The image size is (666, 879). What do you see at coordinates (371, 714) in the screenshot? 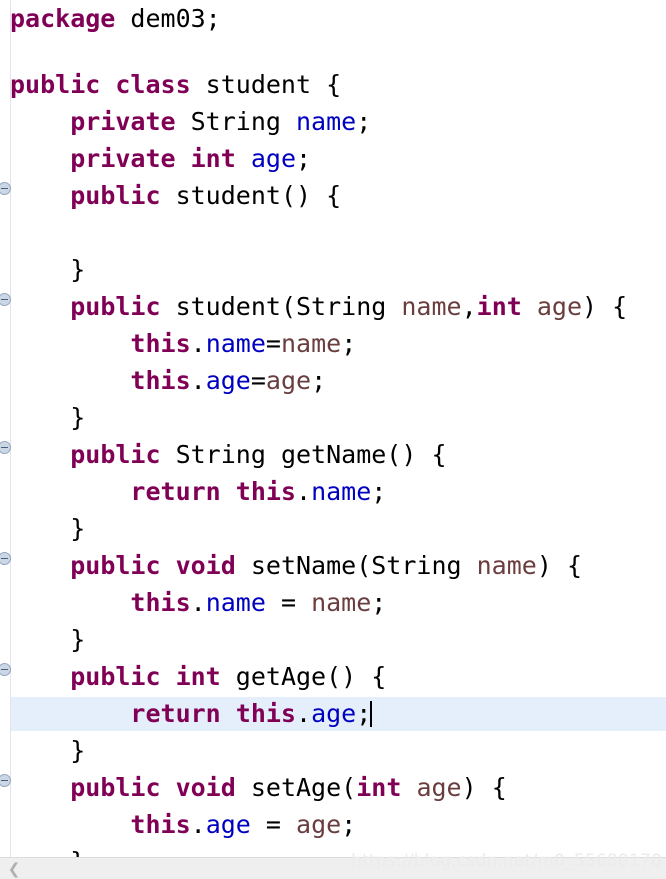
I see `text-caret` at bounding box center [371, 714].